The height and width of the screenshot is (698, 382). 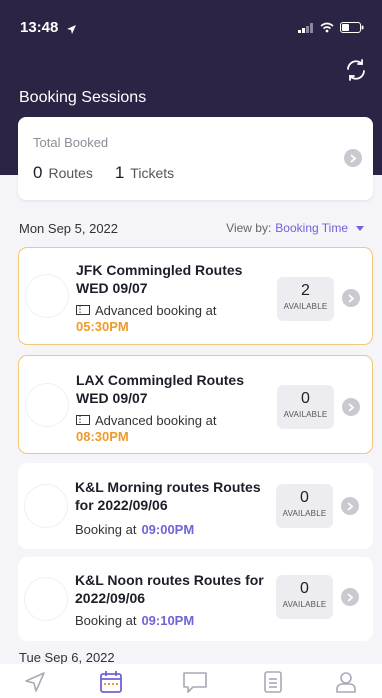 I want to click on date-header: Mon Sep 5, 2022 View by: Booking Time, so click(x=191, y=228).